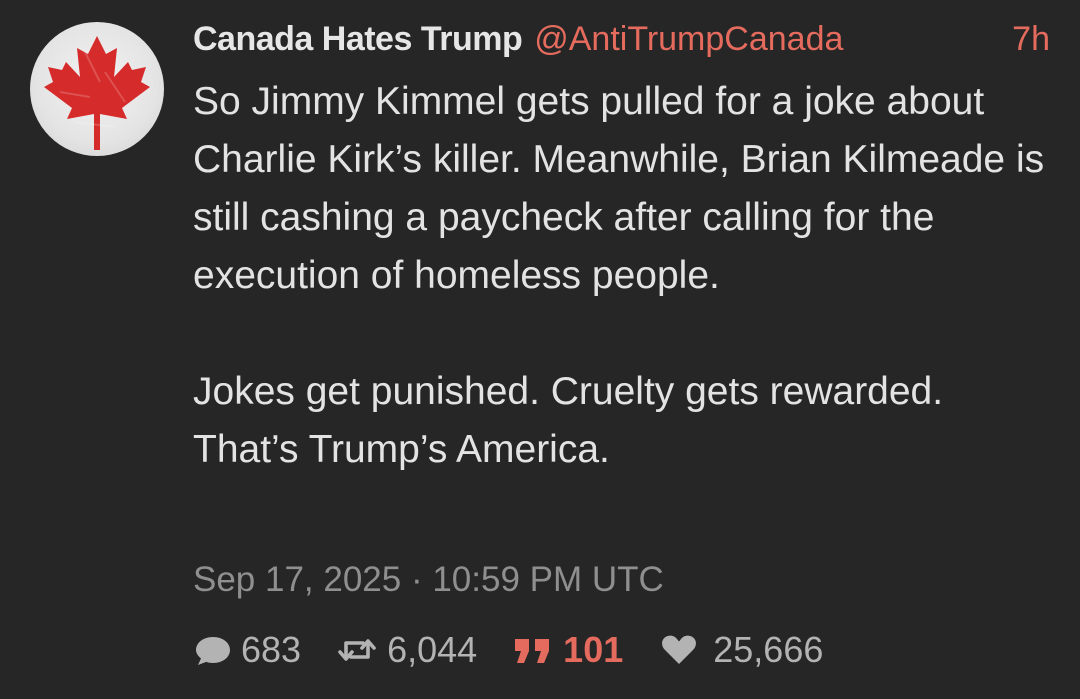 The height and width of the screenshot is (699, 1080). Describe the element at coordinates (97, 93) in the screenshot. I see `maple-leaf-icon` at that location.